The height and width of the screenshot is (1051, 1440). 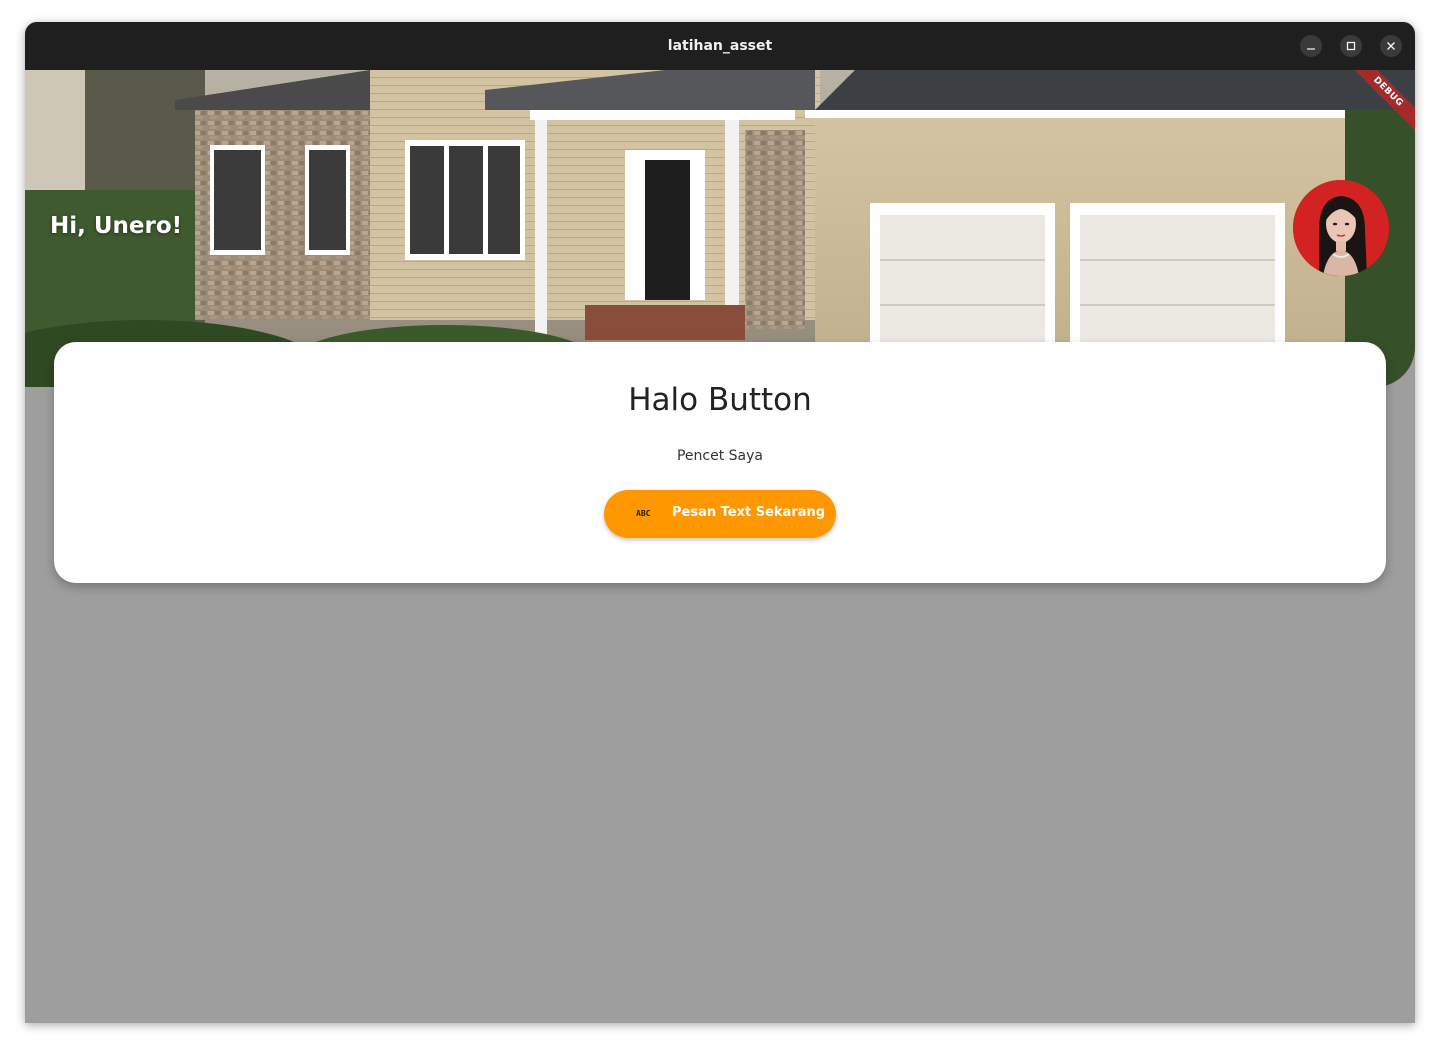 I want to click on close-icon, so click(x=1391, y=46).